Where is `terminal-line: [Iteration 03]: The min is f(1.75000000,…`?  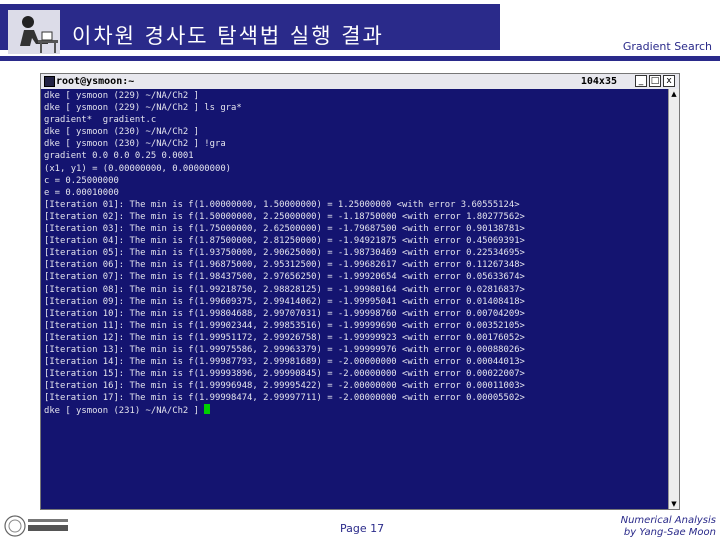 terminal-line: [Iteration 03]: The min is f(1.75000000,… is located at coordinates (284, 229).